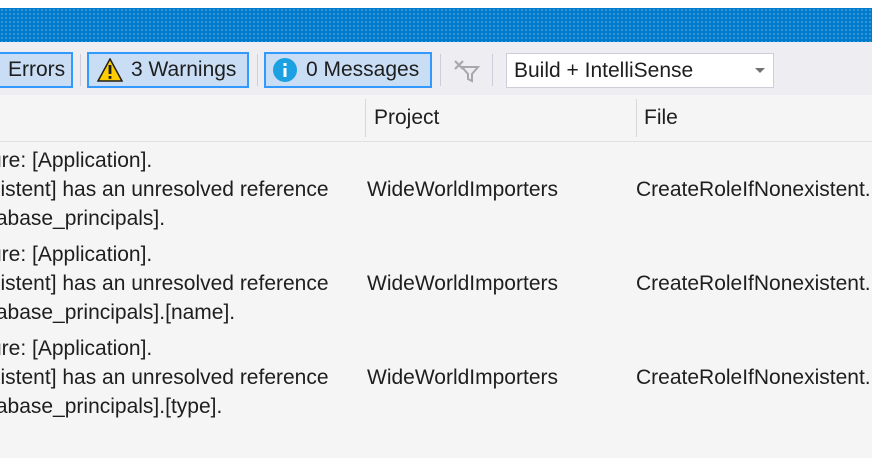 The image size is (872, 458). Describe the element at coordinates (111, 406) in the screenshot. I see `description-line: tabase_principals].[type].` at that location.